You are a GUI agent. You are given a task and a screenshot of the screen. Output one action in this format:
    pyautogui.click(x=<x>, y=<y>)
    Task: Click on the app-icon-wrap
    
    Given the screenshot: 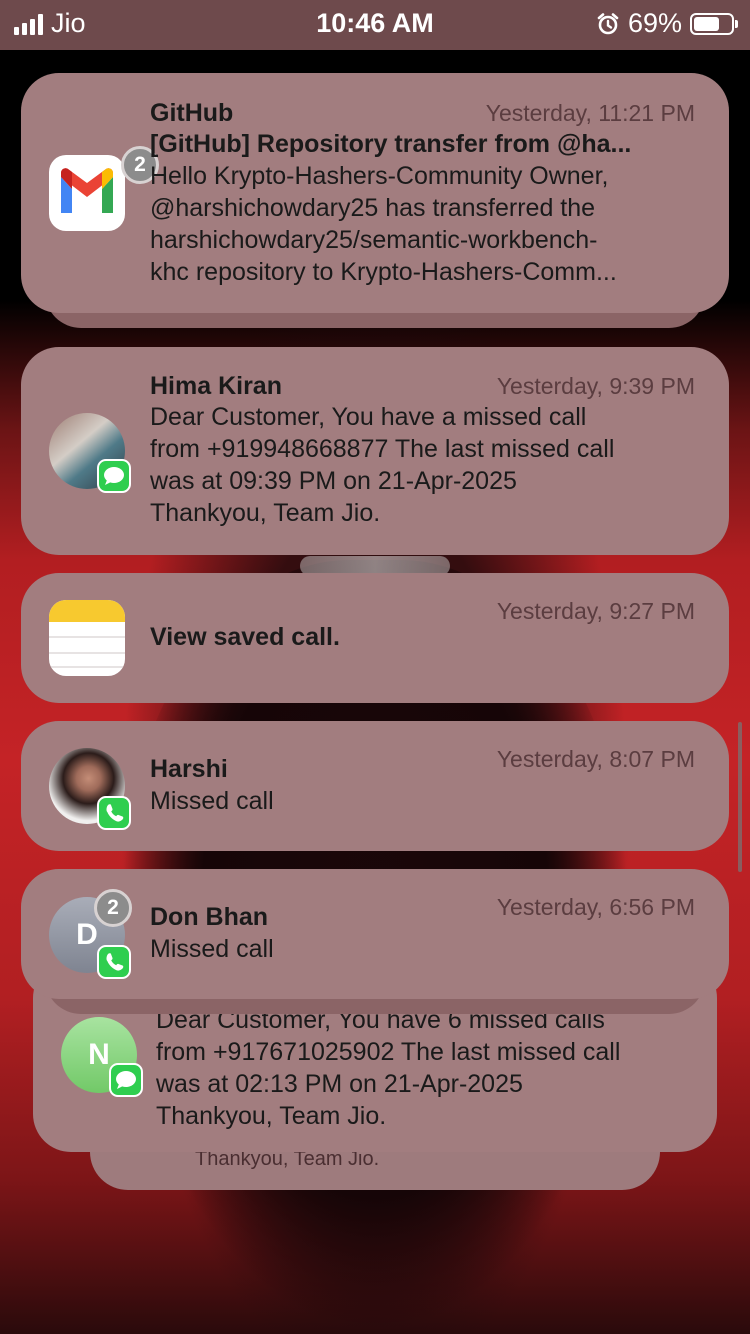 What is the action you would take?
    pyautogui.click(x=87, y=638)
    